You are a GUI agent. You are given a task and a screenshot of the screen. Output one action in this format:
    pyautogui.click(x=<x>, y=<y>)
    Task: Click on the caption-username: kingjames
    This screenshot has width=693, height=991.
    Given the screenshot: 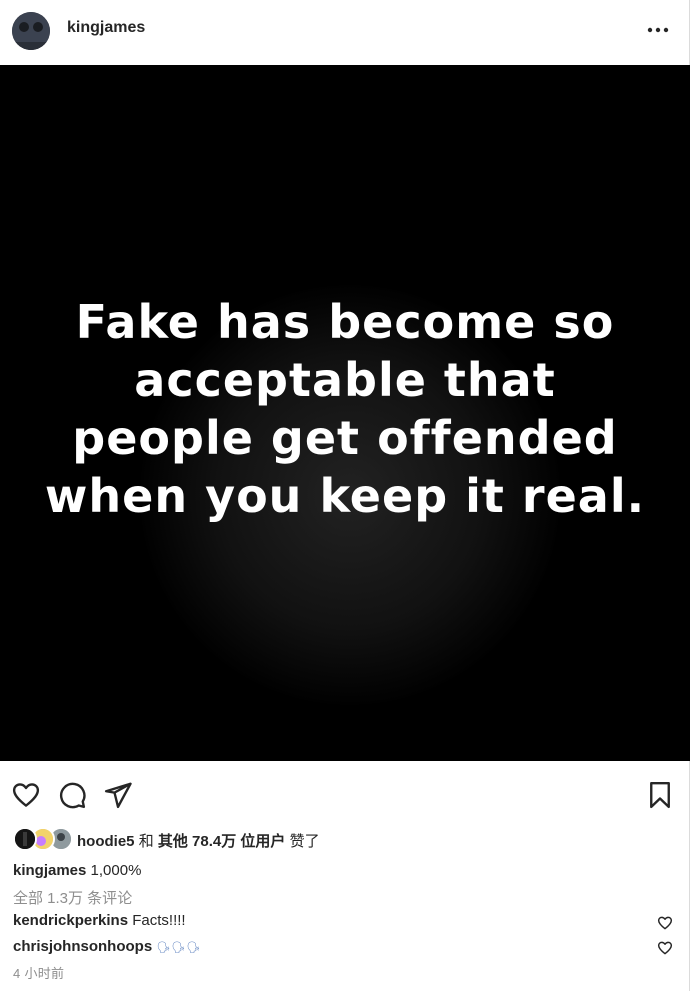 What is the action you would take?
    pyautogui.click(x=49, y=870)
    